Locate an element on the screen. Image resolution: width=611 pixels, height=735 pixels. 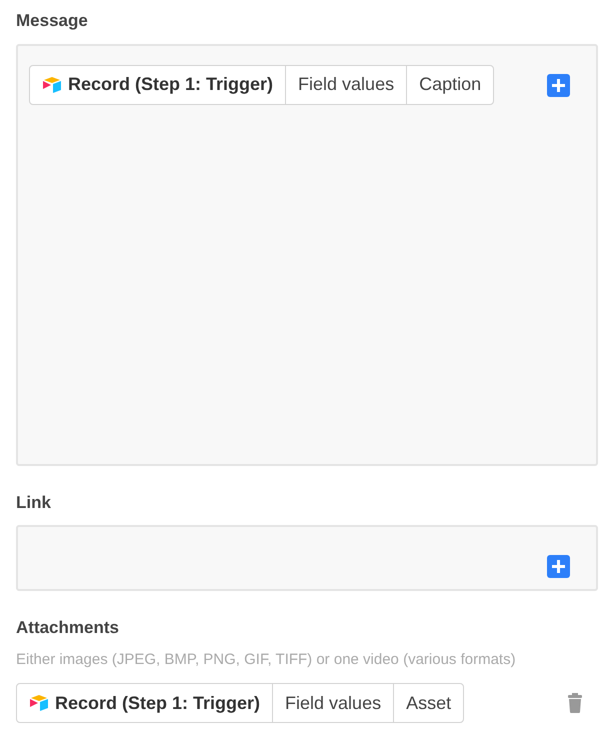
field-label: Attachments is located at coordinates (67, 628).